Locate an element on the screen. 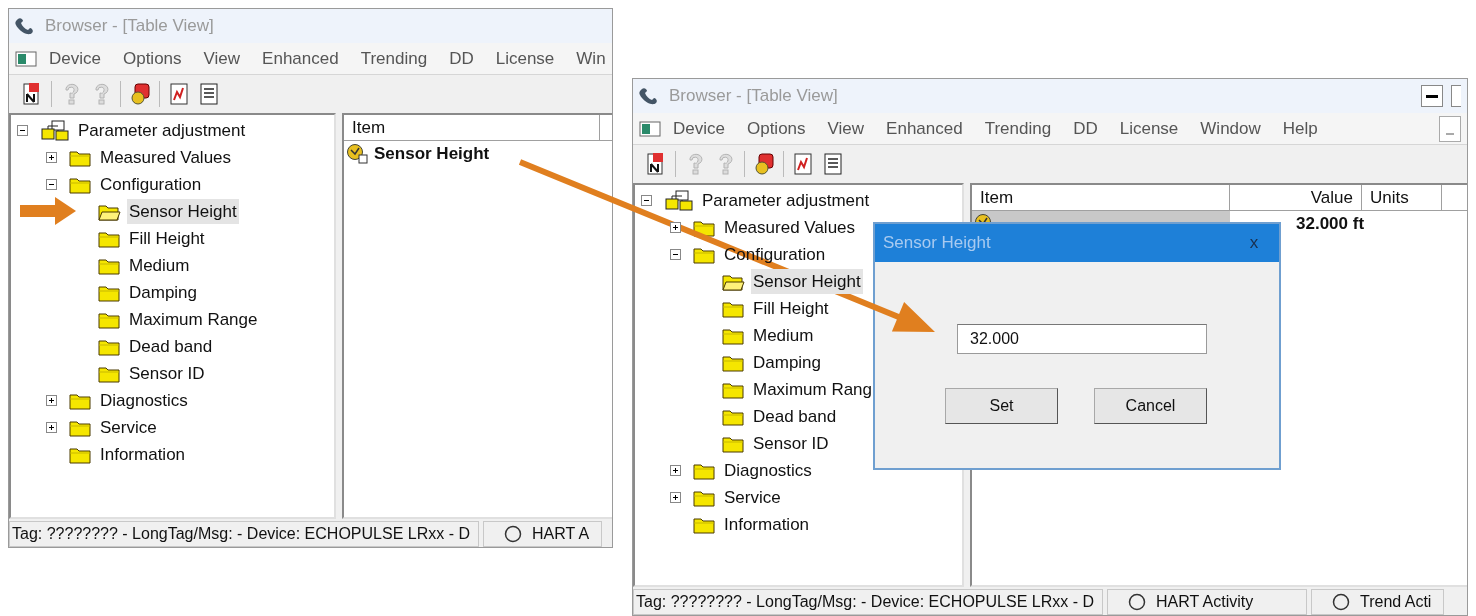 This screenshot has height=616, width=1476. menu-item: Window is located at coordinates (1230, 128).